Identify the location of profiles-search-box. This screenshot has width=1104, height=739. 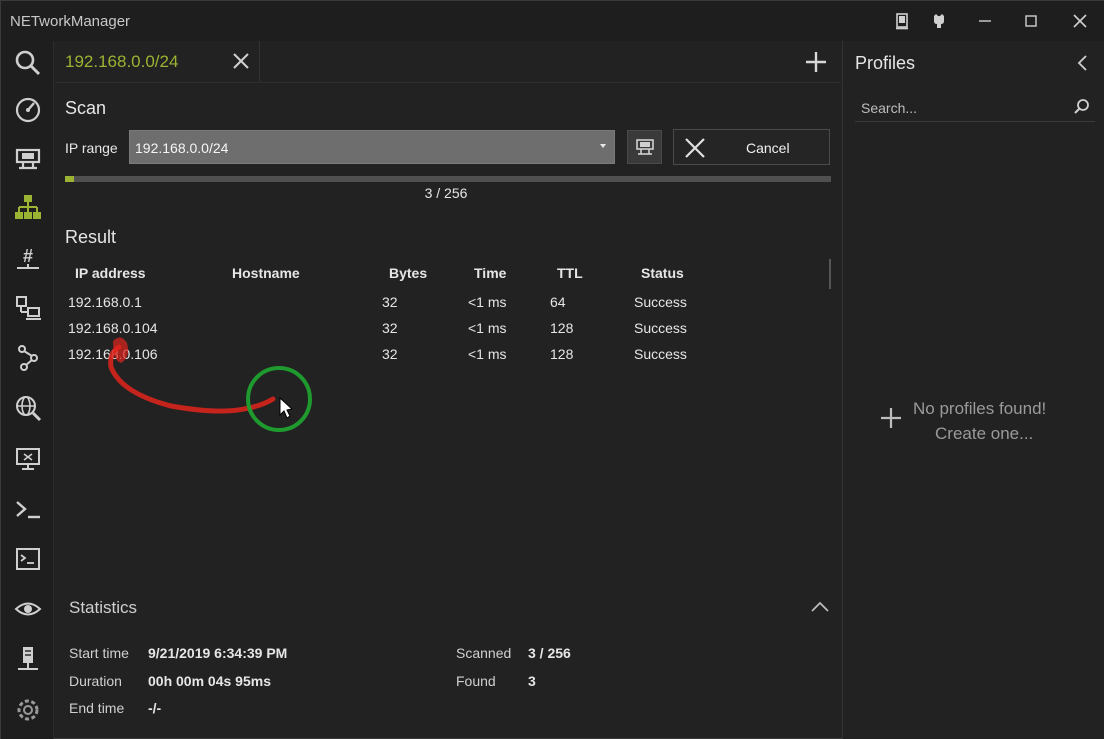
(975, 108).